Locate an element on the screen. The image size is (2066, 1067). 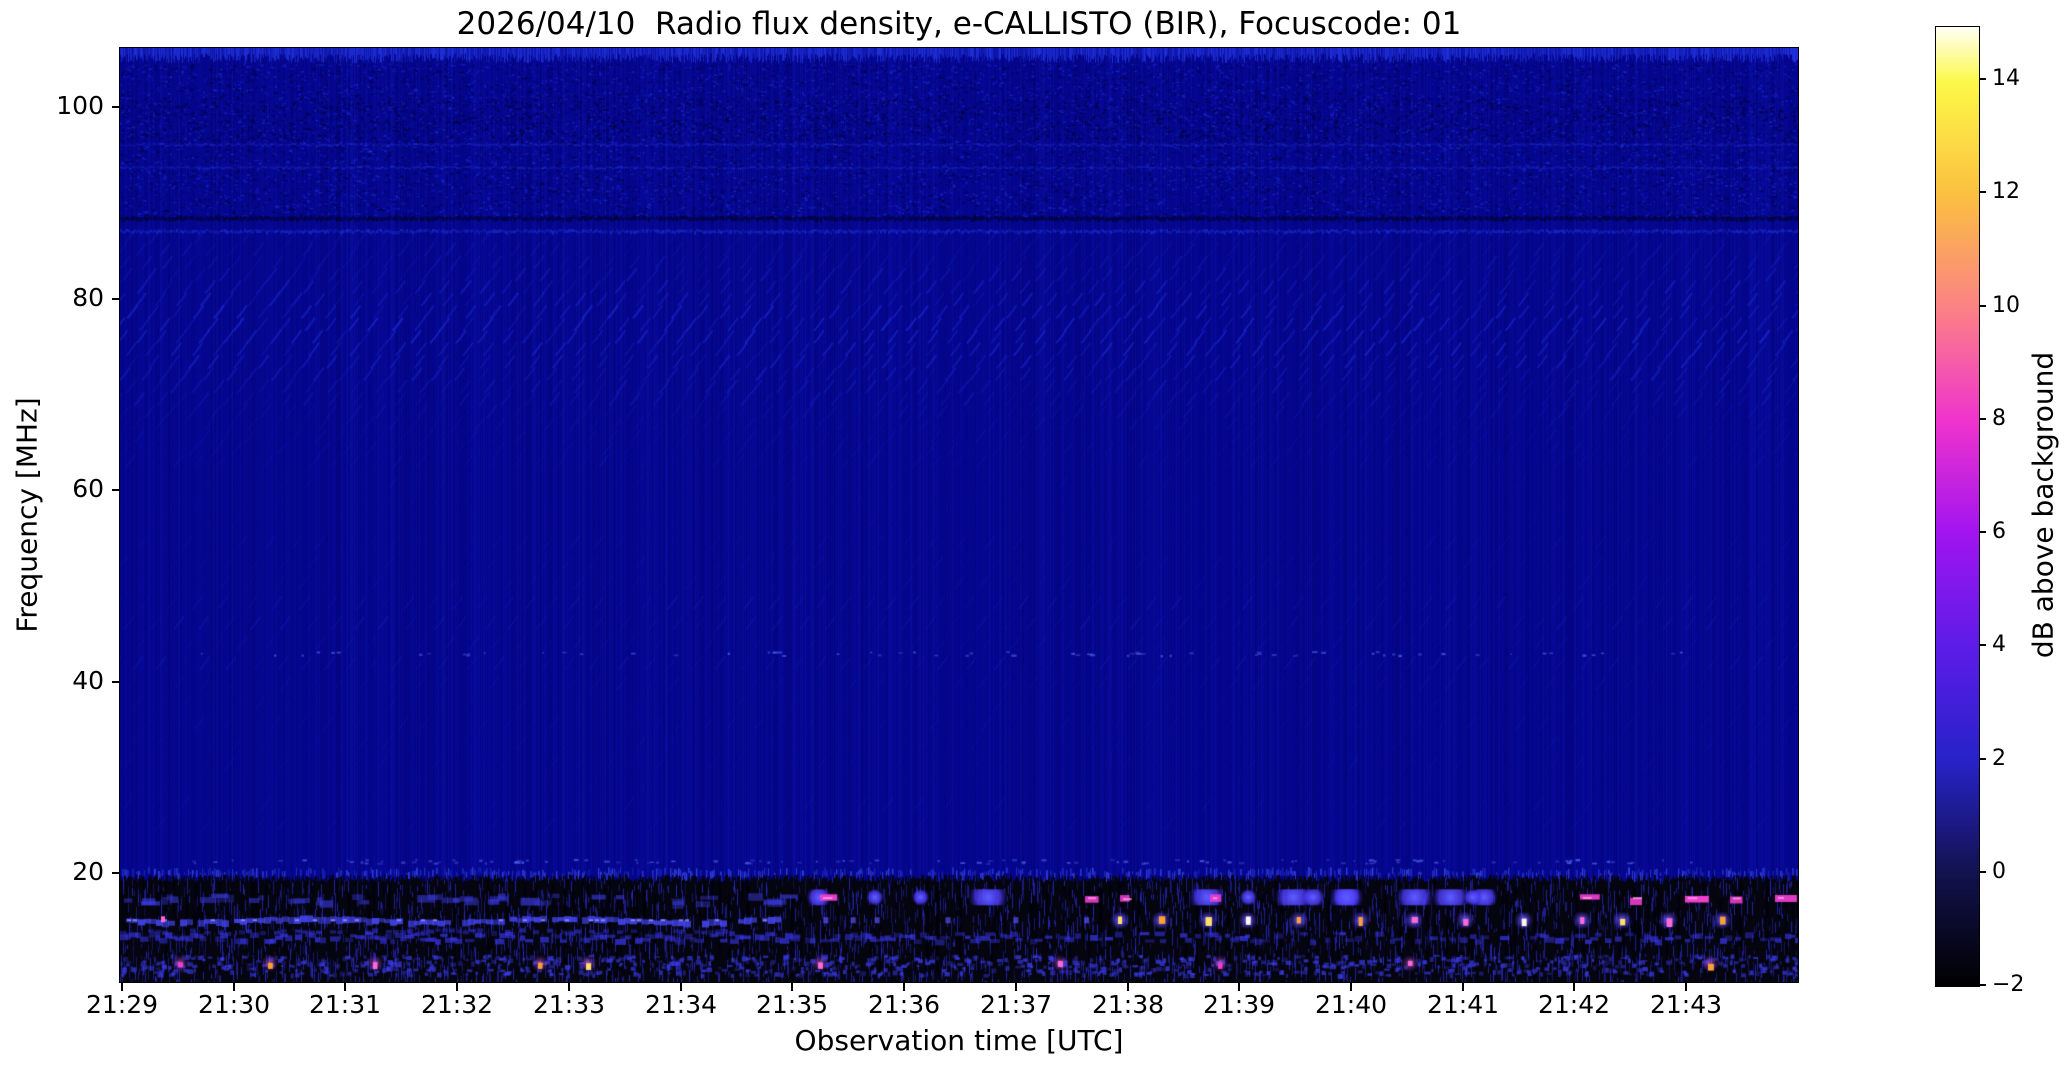
colorbar-label: dB above background is located at coordinates (2043, 505).